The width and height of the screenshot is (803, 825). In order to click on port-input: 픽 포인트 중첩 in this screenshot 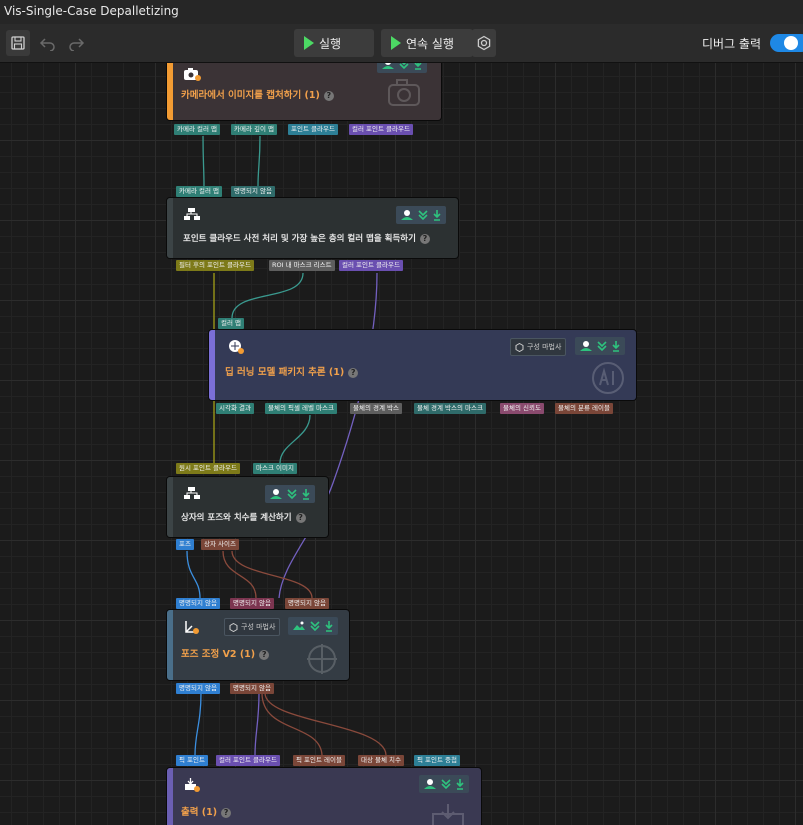, I will do `click(437, 760)`.